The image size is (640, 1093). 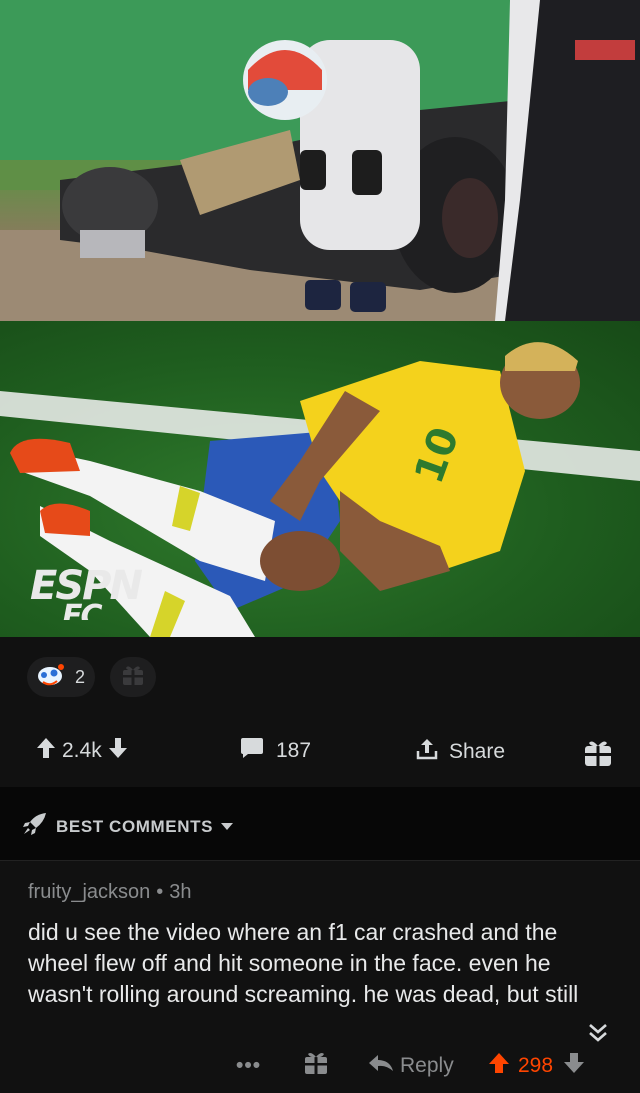 What do you see at coordinates (180, 892) in the screenshot?
I see `comment-age: 3h` at bounding box center [180, 892].